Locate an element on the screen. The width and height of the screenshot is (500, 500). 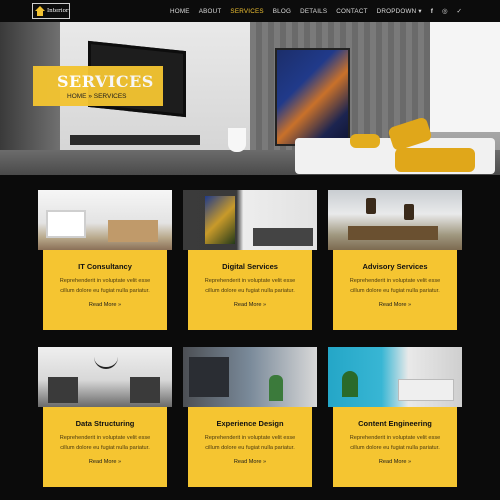
instagram-icon: ◎ is located at coordinates (445, 11).